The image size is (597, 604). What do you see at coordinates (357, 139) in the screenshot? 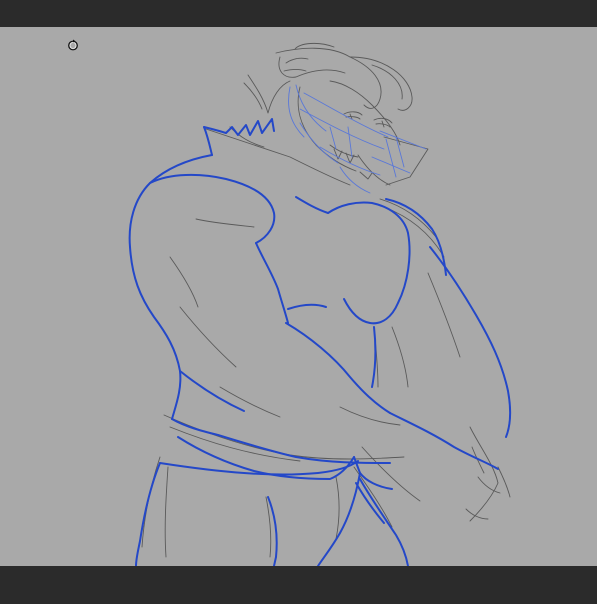
I see `construction-layer` at bounding box center [357, 139].